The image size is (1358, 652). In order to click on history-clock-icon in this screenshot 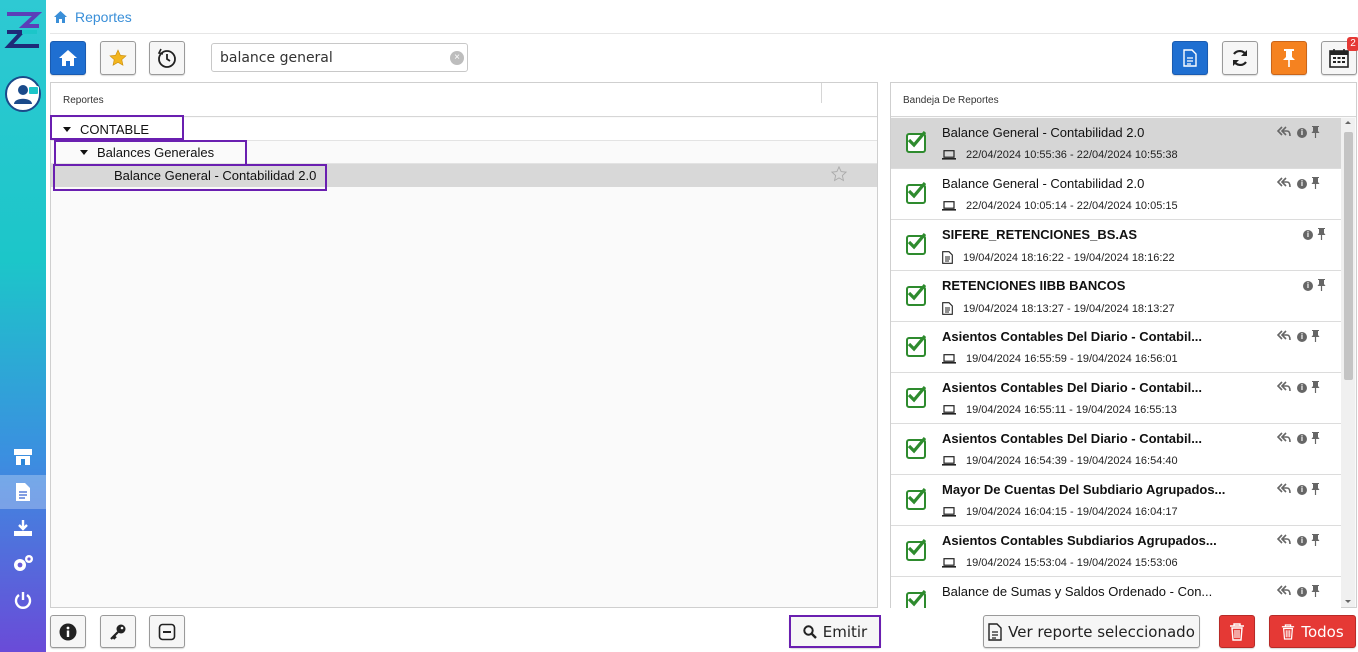, I will do `click(166, 58)`.